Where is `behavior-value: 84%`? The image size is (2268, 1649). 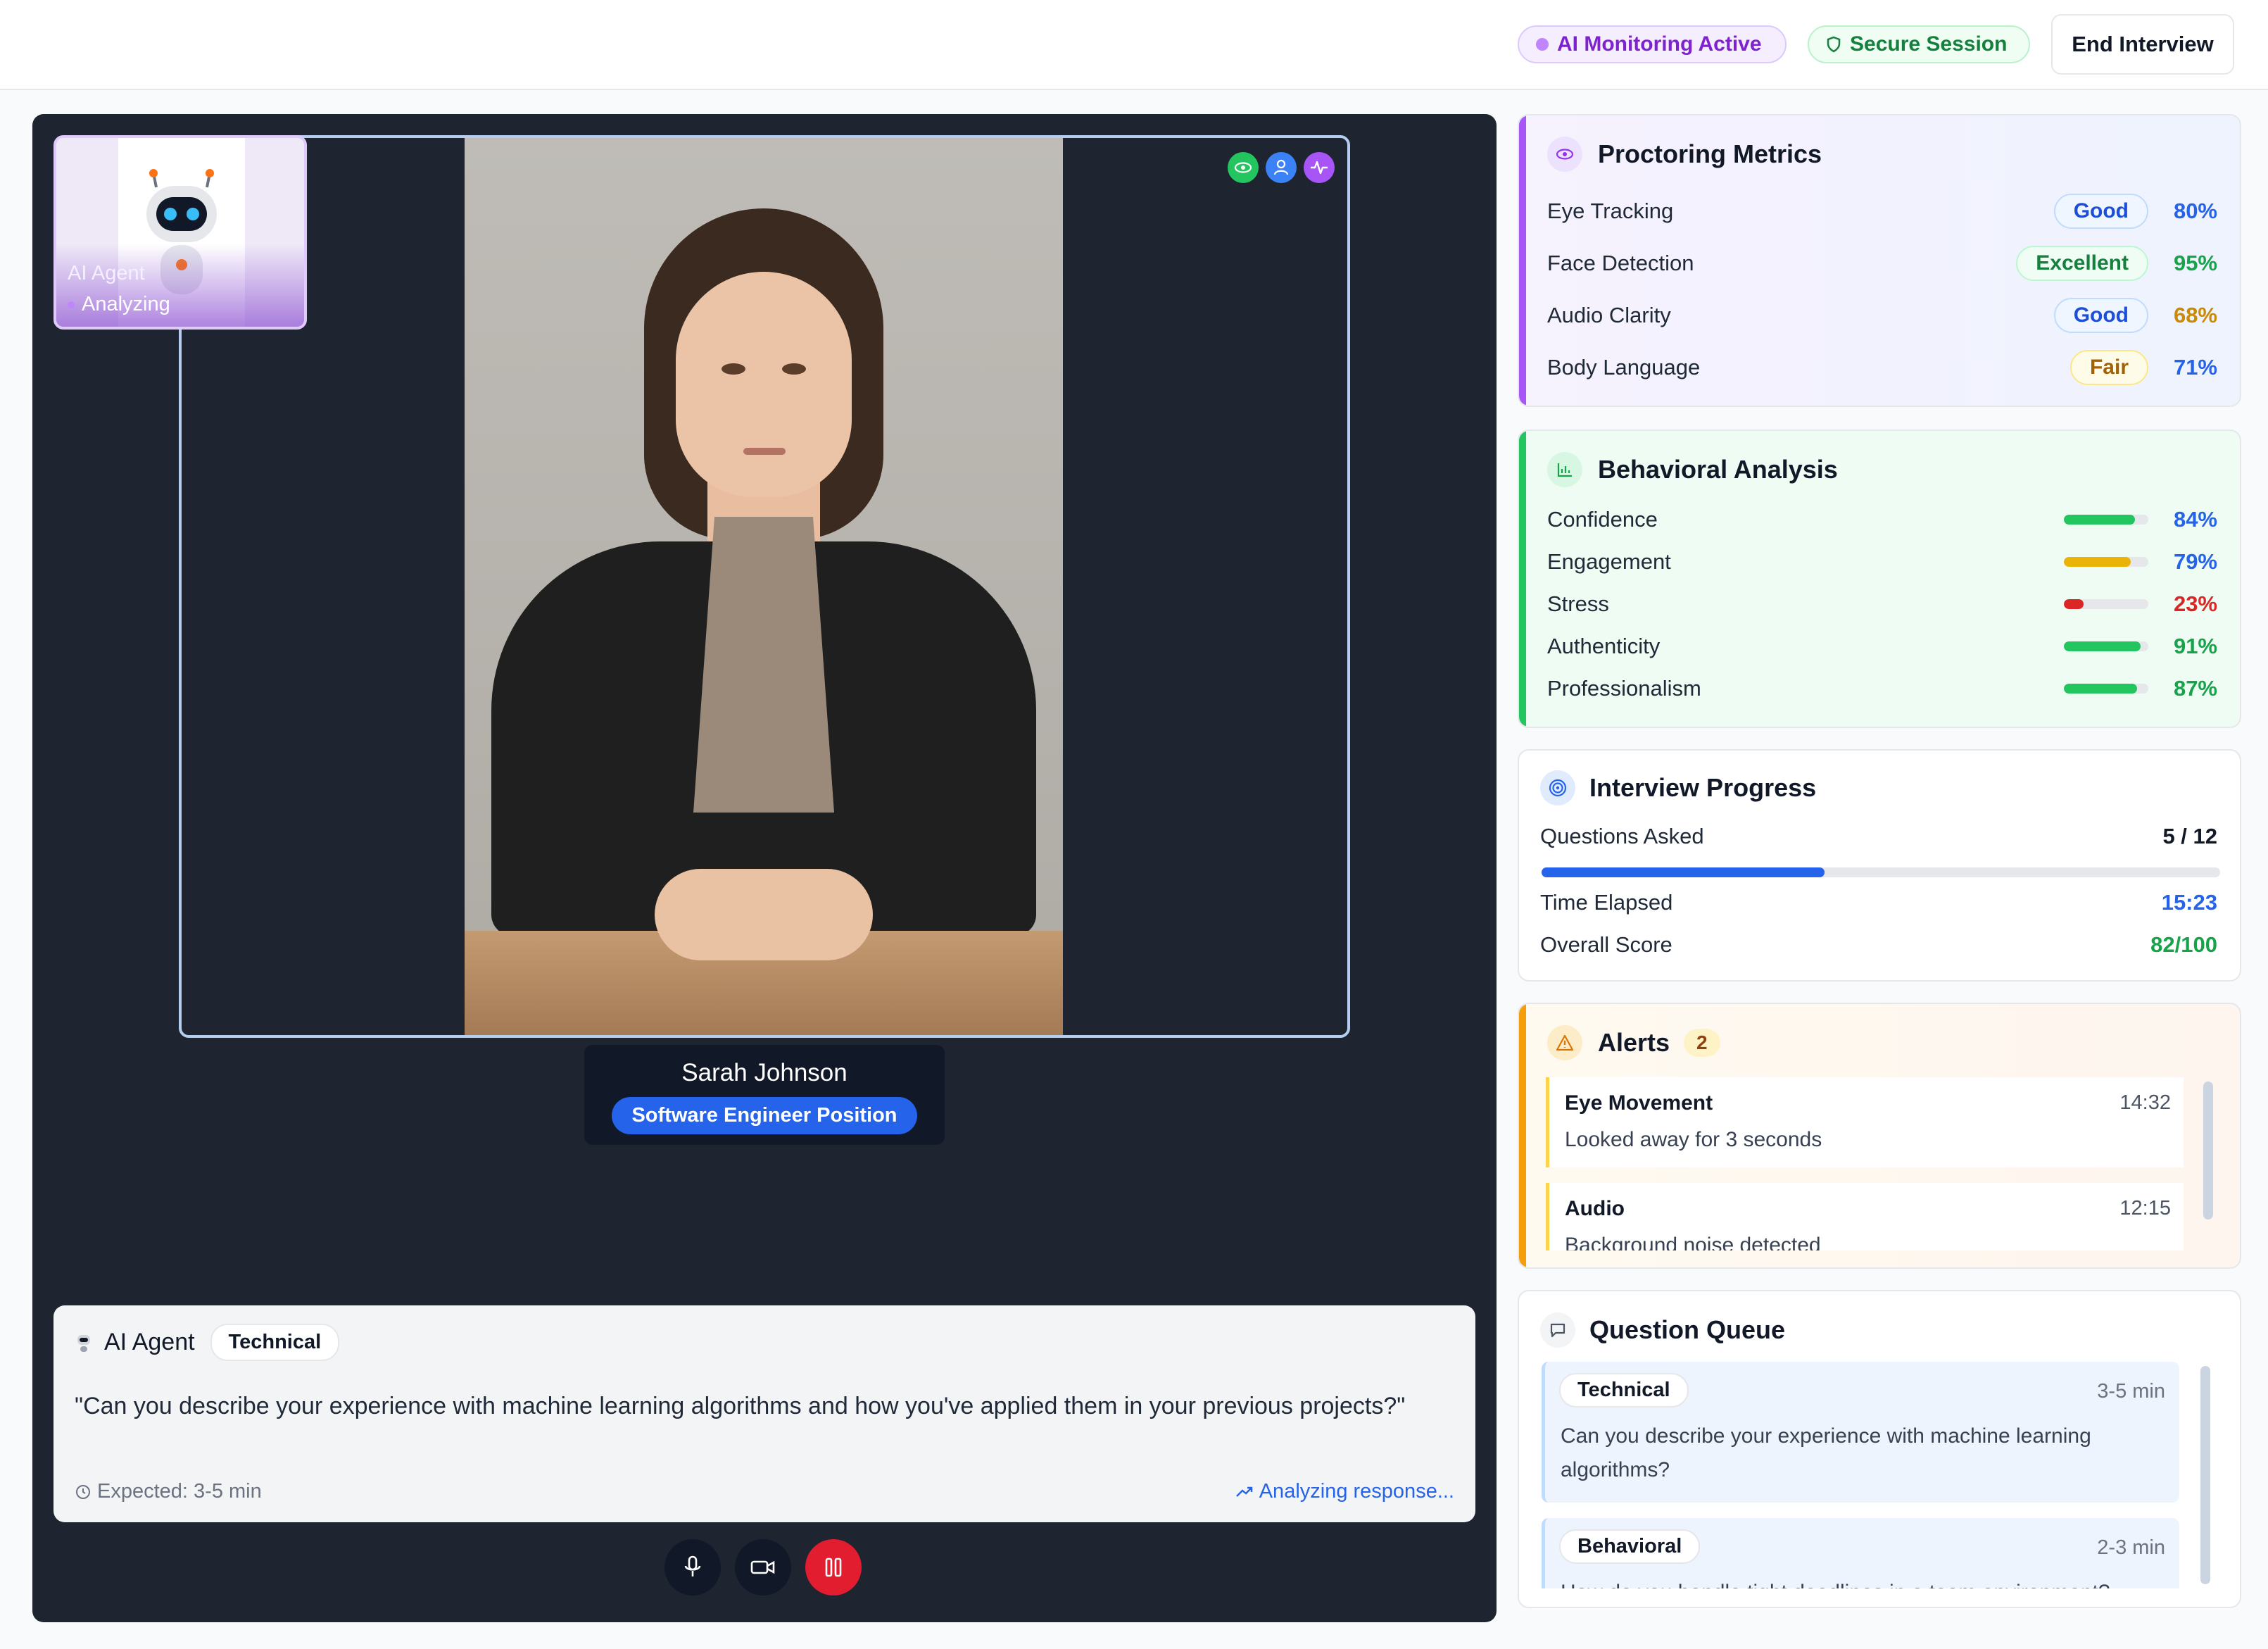
behavior-value: 84% is located at coordinates (2195, 519).